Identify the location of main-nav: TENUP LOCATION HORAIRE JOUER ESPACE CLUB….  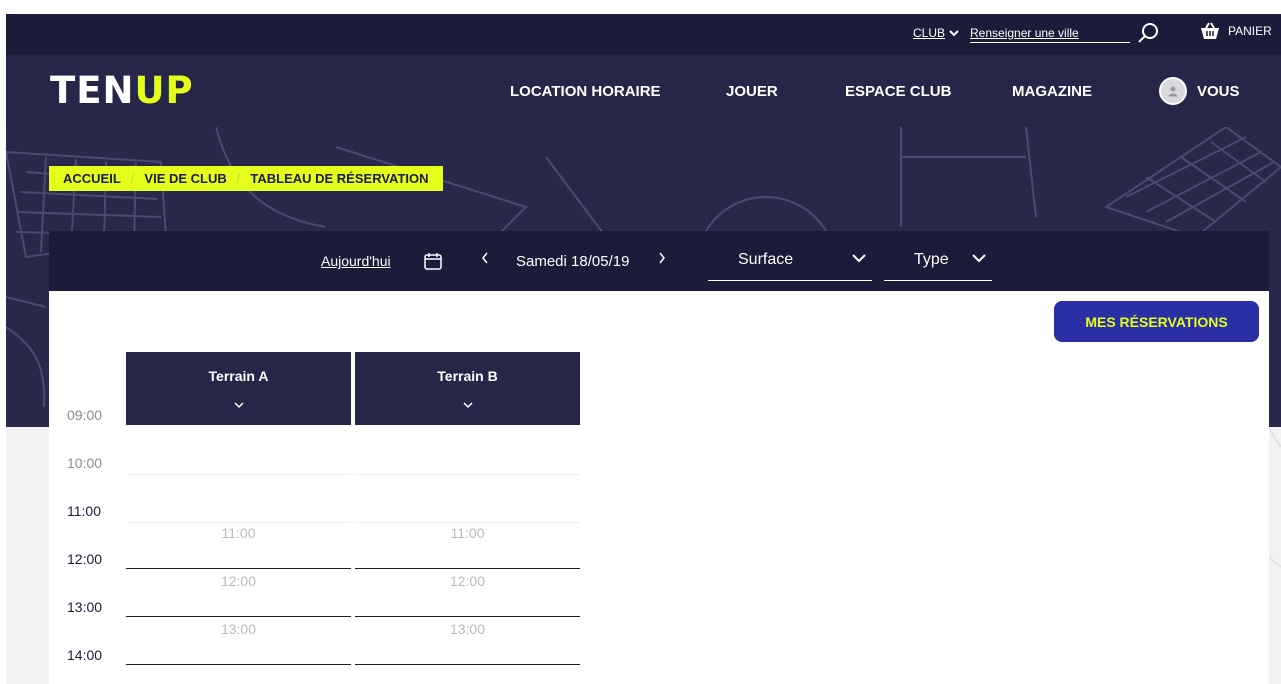
(643, 91).